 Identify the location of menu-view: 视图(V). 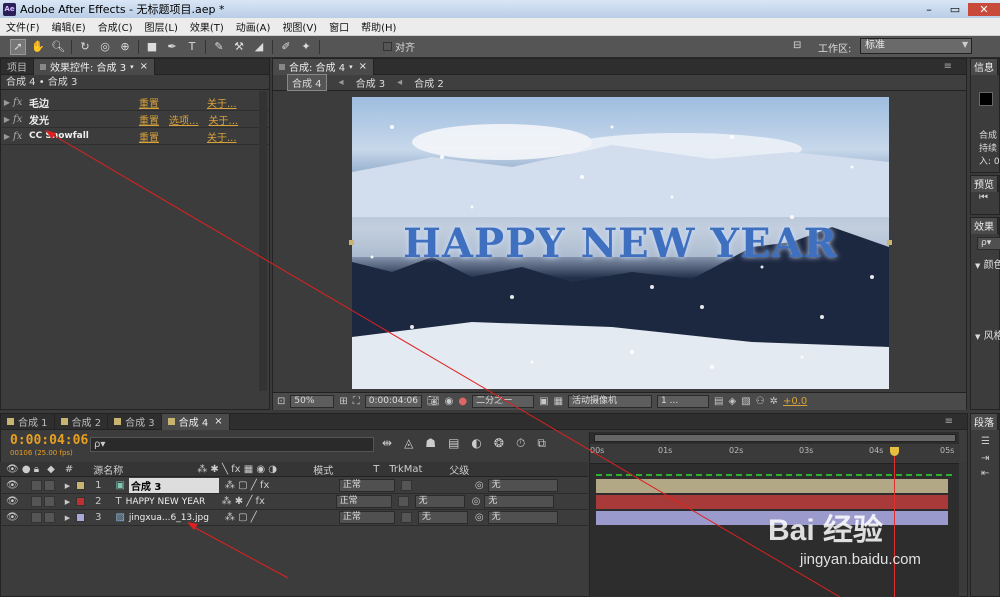
(299, 26).